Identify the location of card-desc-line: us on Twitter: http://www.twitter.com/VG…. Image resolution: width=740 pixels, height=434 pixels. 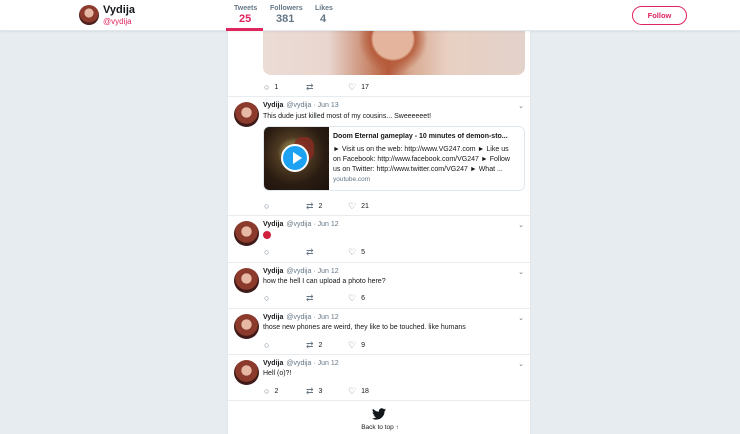
(418, 169).